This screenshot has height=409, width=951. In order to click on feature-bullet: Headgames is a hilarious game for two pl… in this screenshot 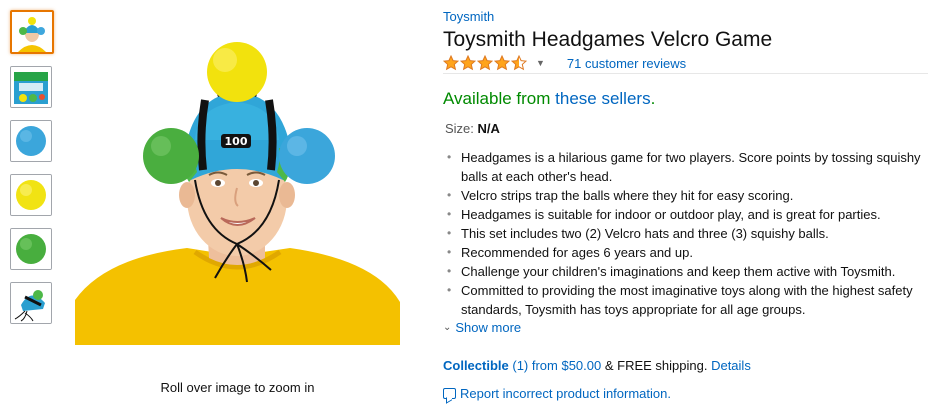, I will do `click(685, 167)`.